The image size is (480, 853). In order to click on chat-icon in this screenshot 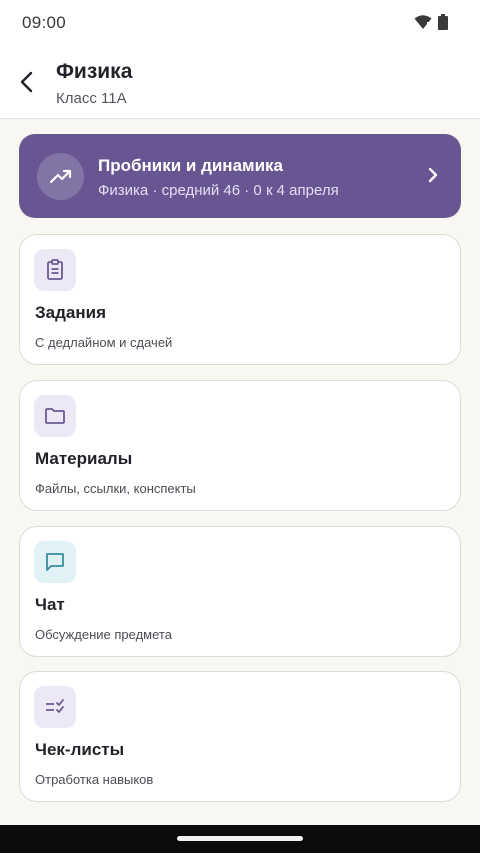, I will do `click(55, 562)`.